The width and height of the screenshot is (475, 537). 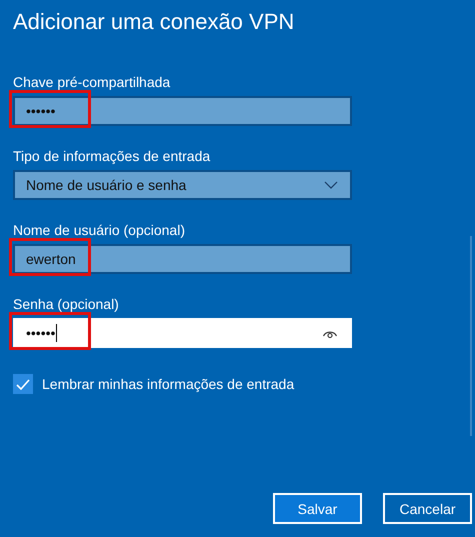 I want to click on dropdown: Nome de usuário e senha, so click(x=182, y=185).